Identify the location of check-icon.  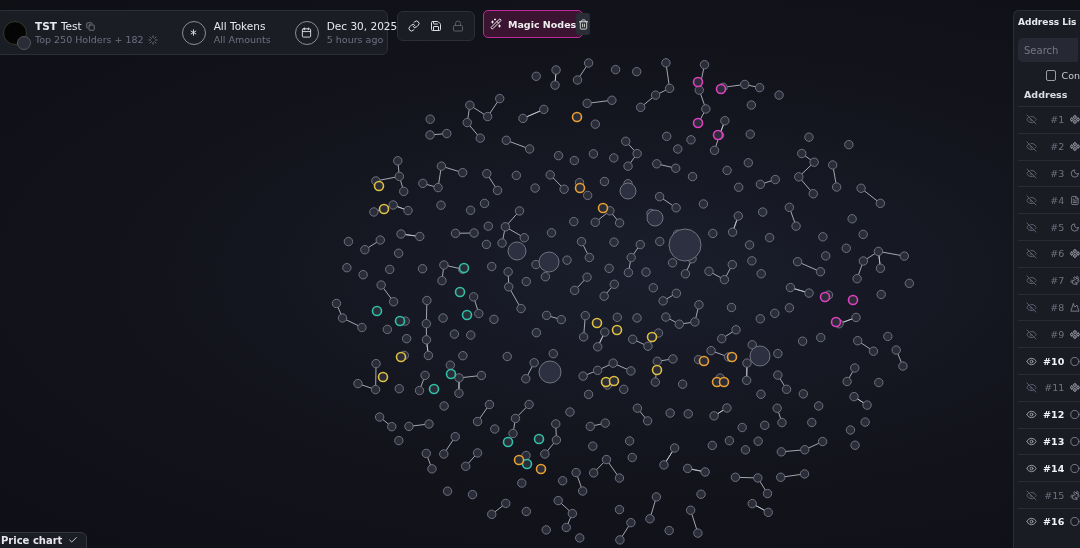
(73, 540).